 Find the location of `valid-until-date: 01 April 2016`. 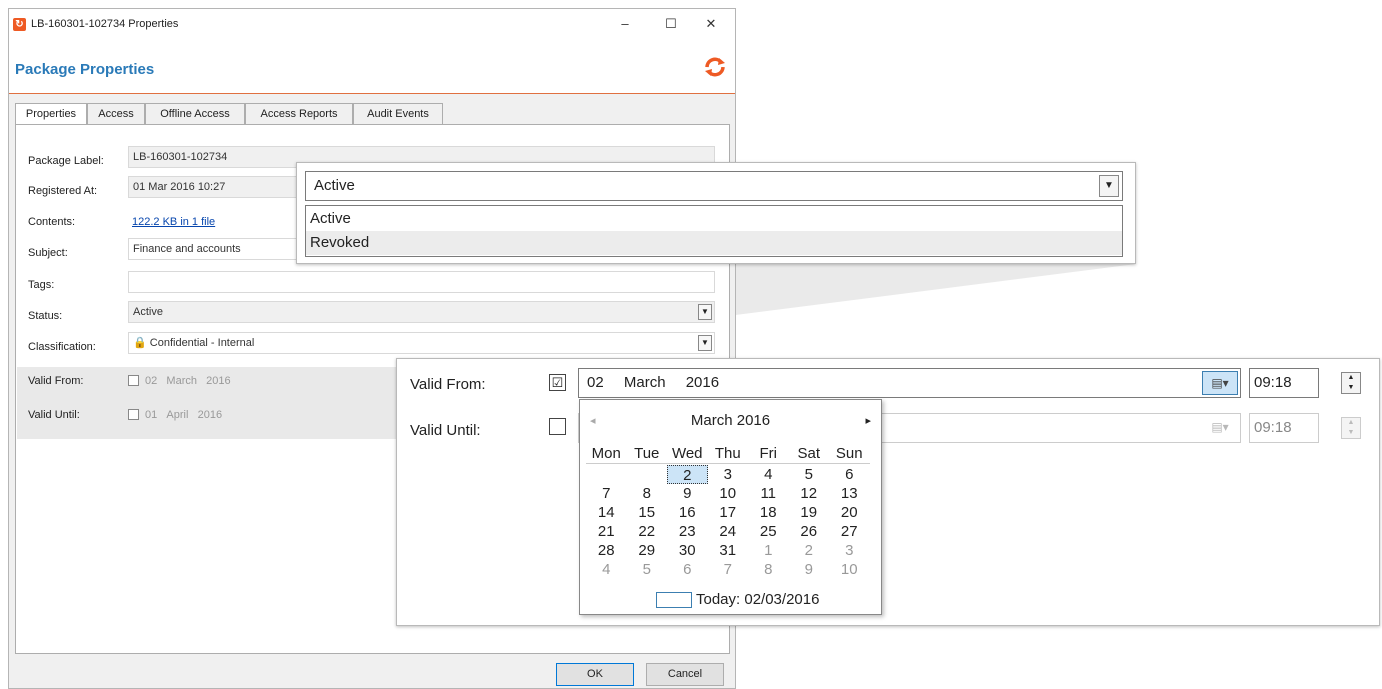

valid-until-date: 01 April 2016 is located at coordinates (183, 415).